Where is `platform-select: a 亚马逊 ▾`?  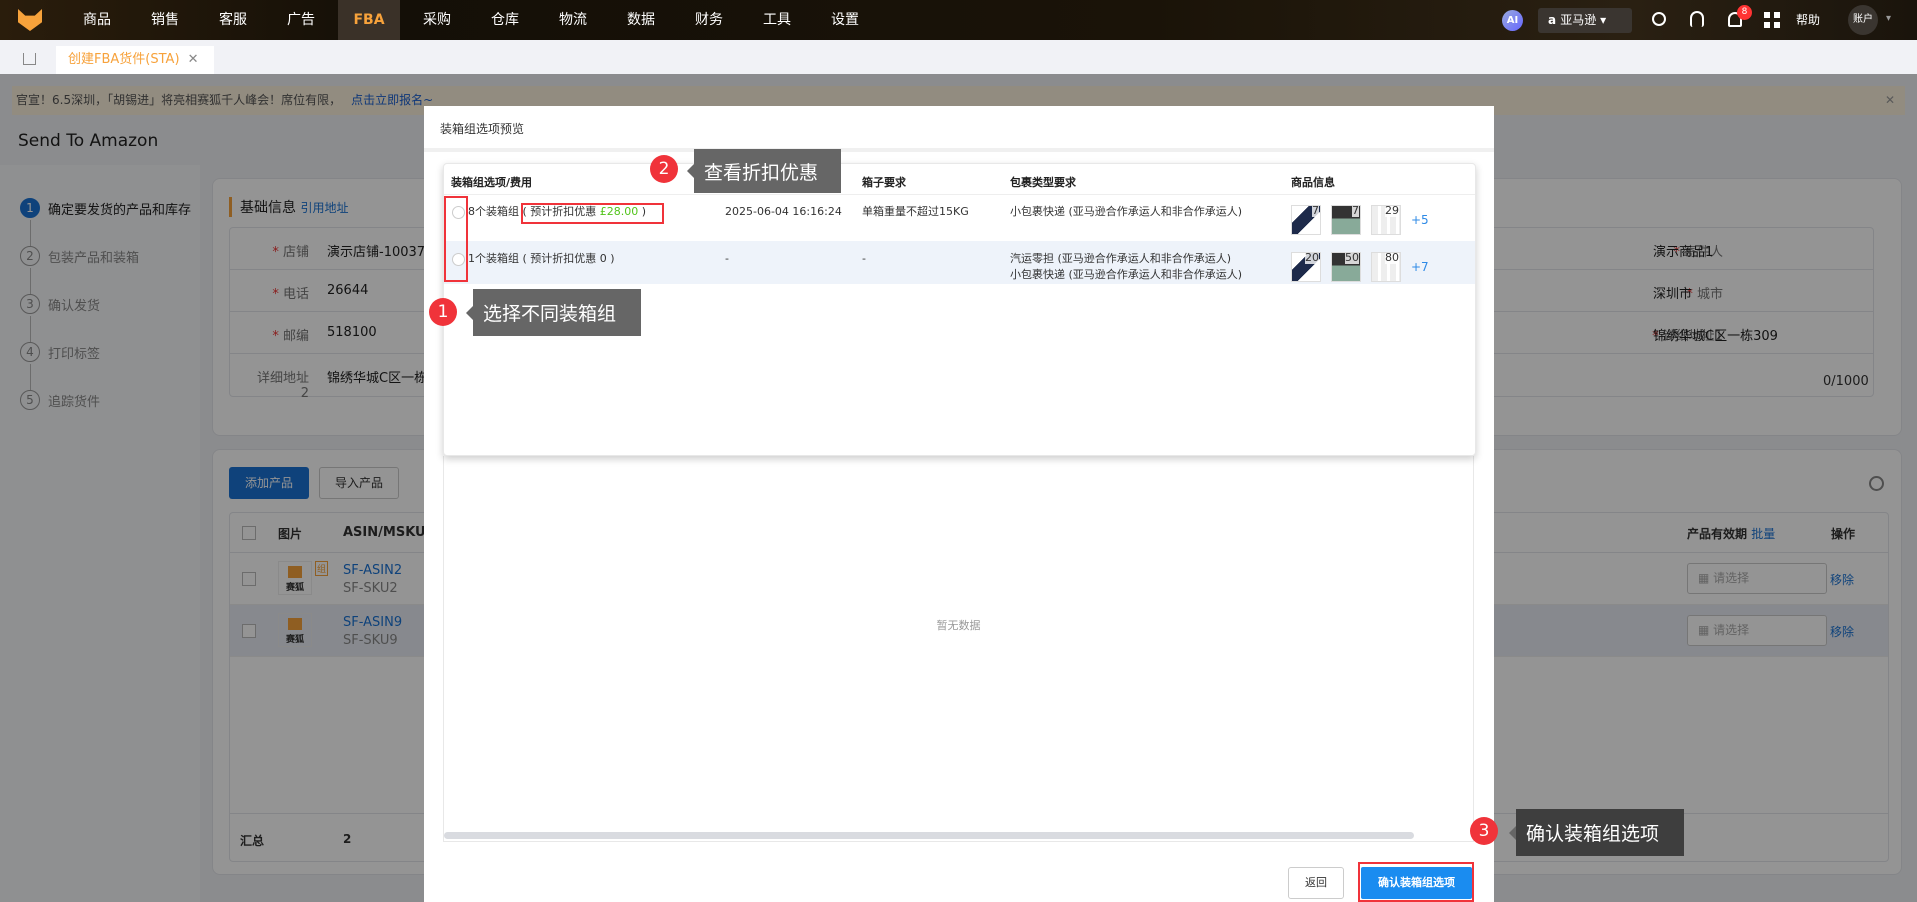 platform-select: a 亚马逊 ▾ is located at coordinates (1585, 20).